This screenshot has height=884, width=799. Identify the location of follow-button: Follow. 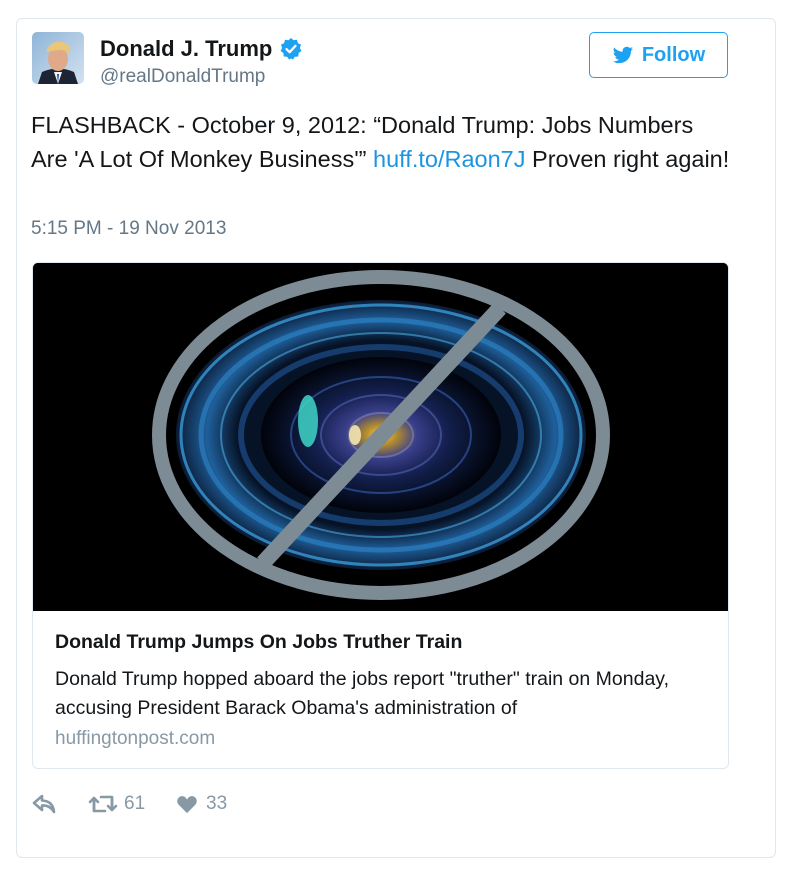
(658, 55).